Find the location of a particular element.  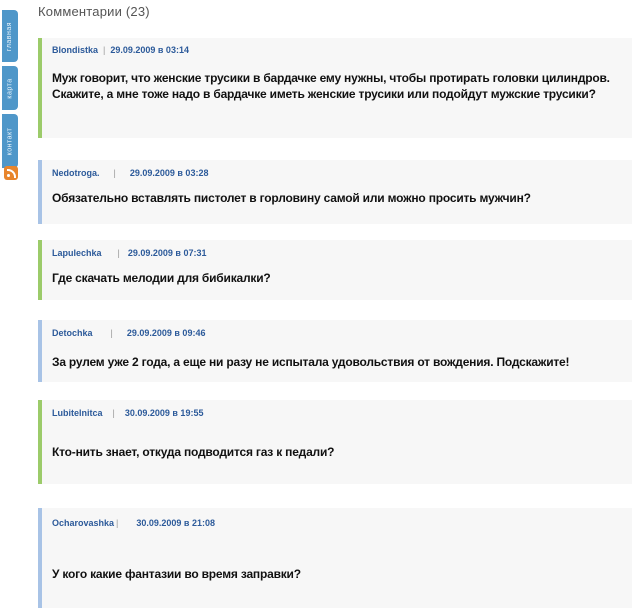

comment-author: Ocharovashka is located at coordinates (83, 523).